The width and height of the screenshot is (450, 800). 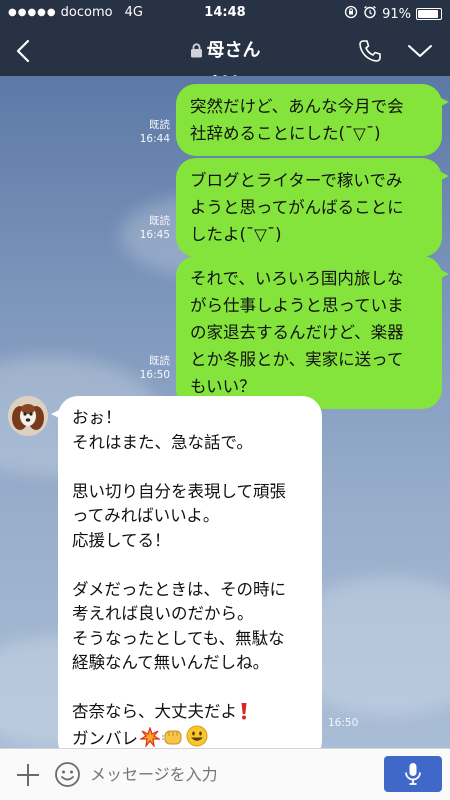 What do you see at coordinates (244, 711) in the screenshot?
I see `exclamation-icon` at bounding box center [244, 711].